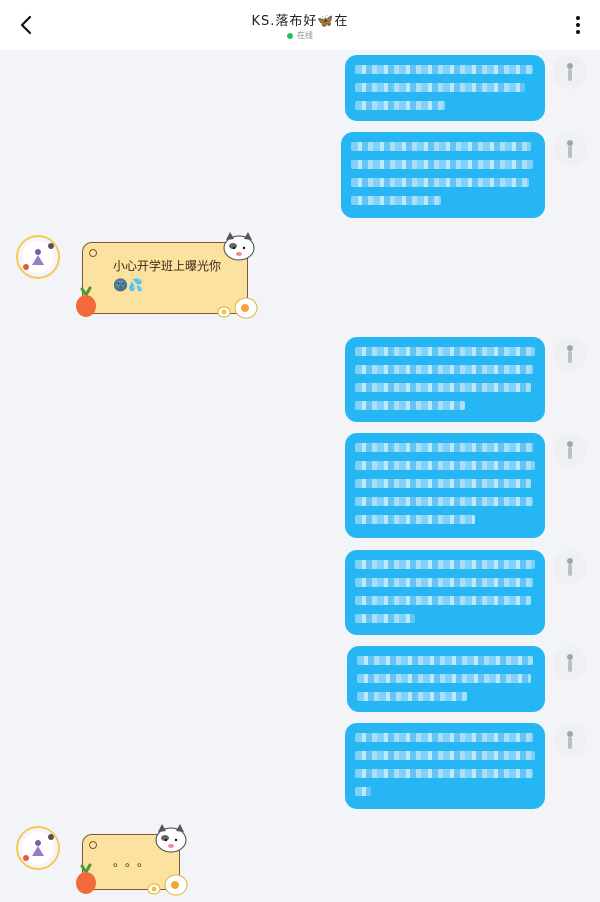 Image resolution: width=600 pixels, height=902 pixels. I want to click on online-status: 在线, so click(300, 35).